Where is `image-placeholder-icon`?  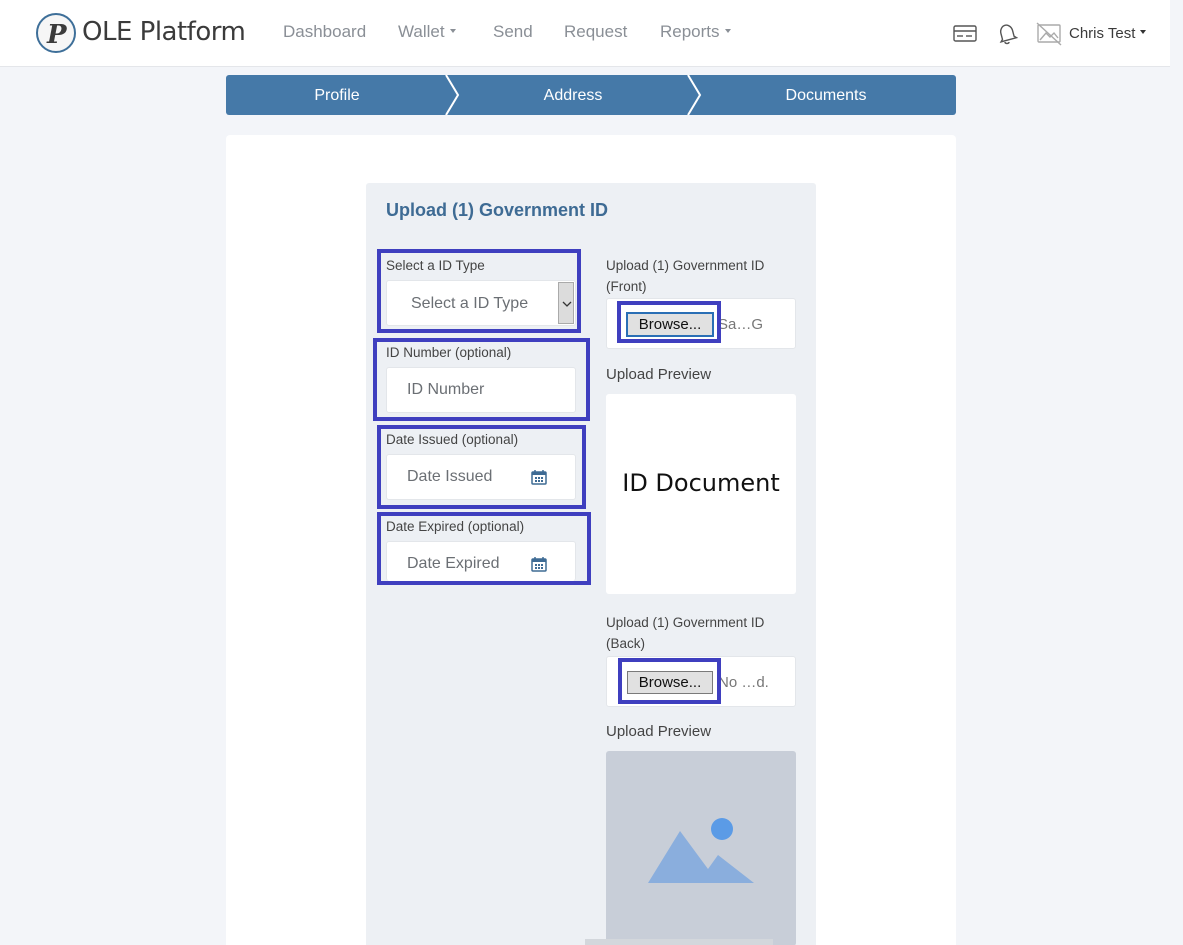 image-placeholder-icon is located at coordinates (701, 850).